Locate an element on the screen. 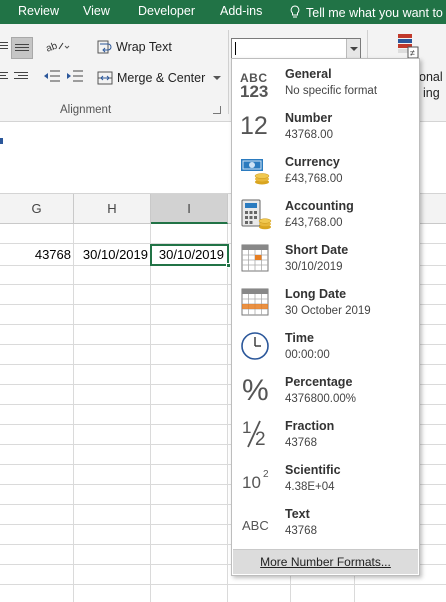 The image size is (446, 602). decrease-indent-icon is located at coordinates (52, 76).